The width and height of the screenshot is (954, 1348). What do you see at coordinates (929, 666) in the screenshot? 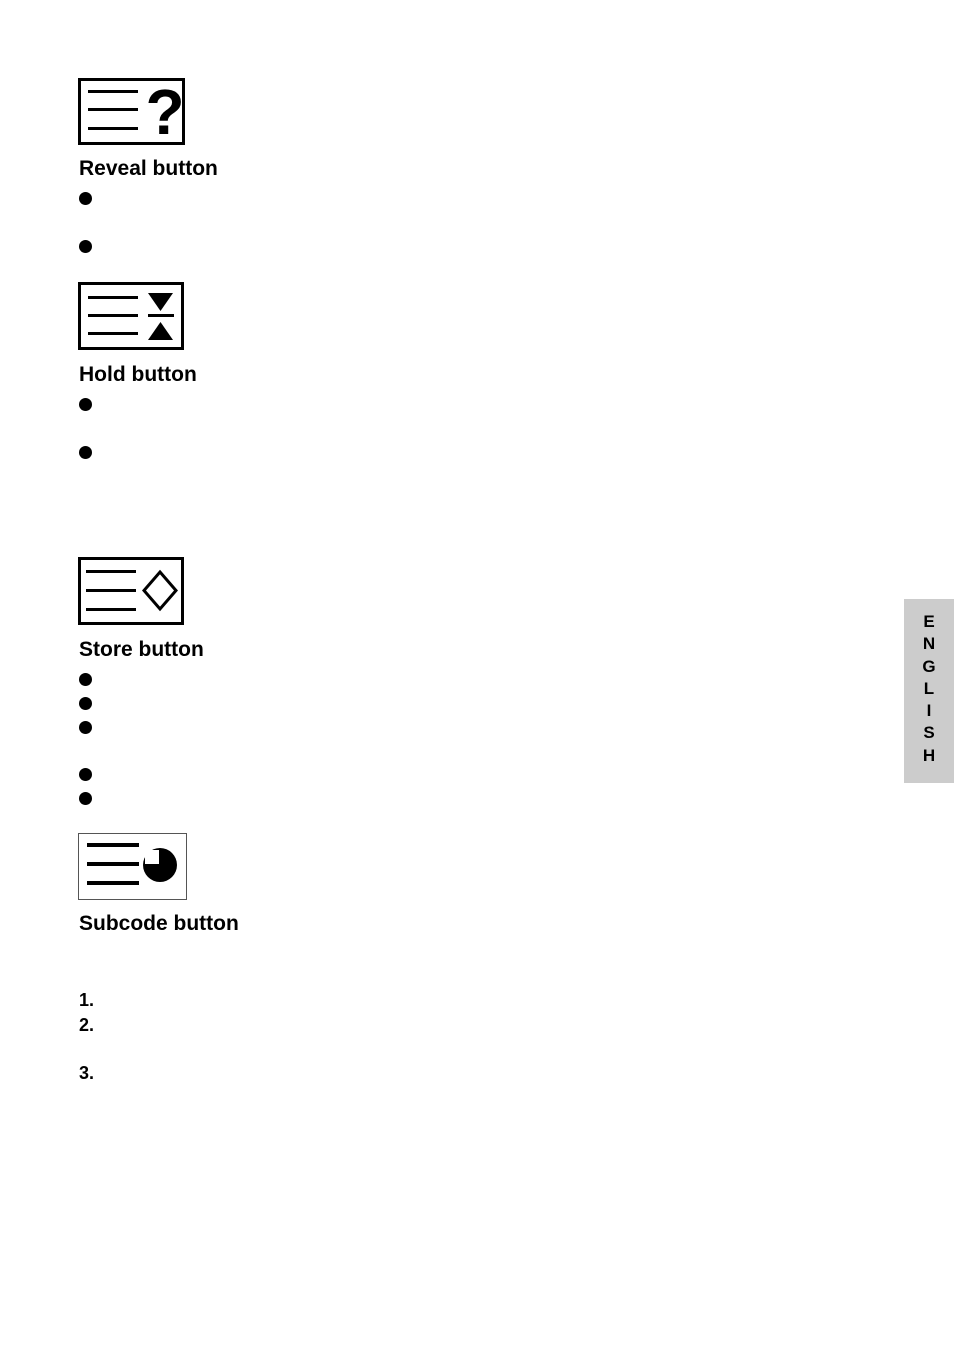
I see `language-letter: G` at bounding box center [929, 666].